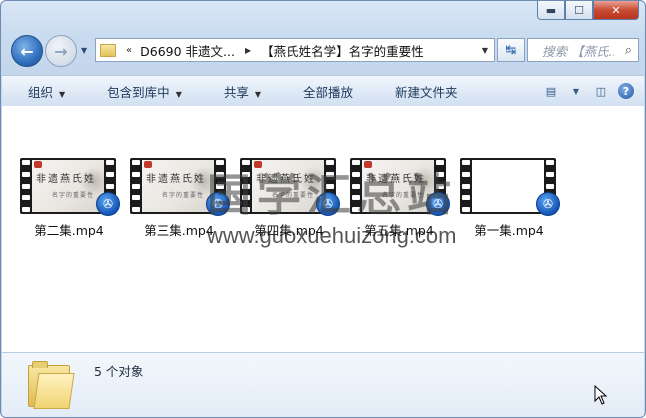  I want to click on forward-button: →, so click(61, 51).